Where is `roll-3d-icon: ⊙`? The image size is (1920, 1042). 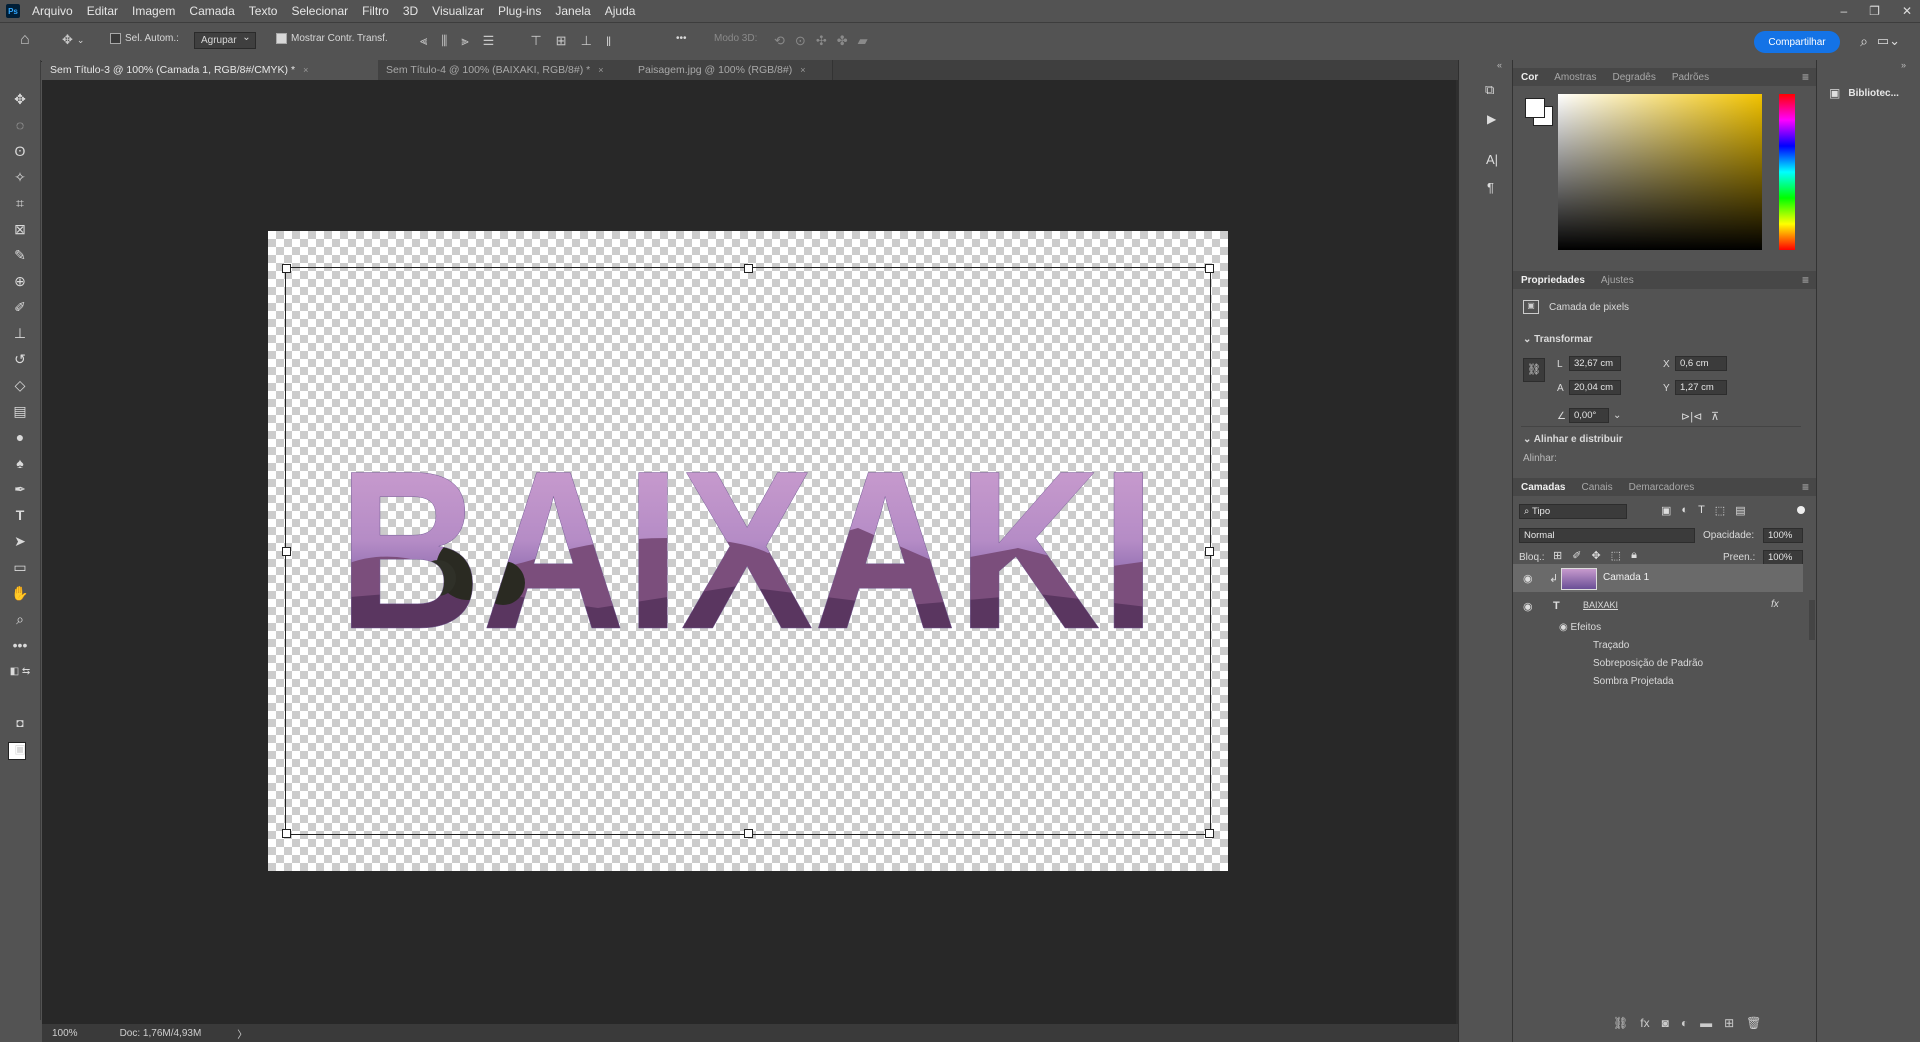 roll-3d-icon: ⊙ is located at coordinates (800, 41).